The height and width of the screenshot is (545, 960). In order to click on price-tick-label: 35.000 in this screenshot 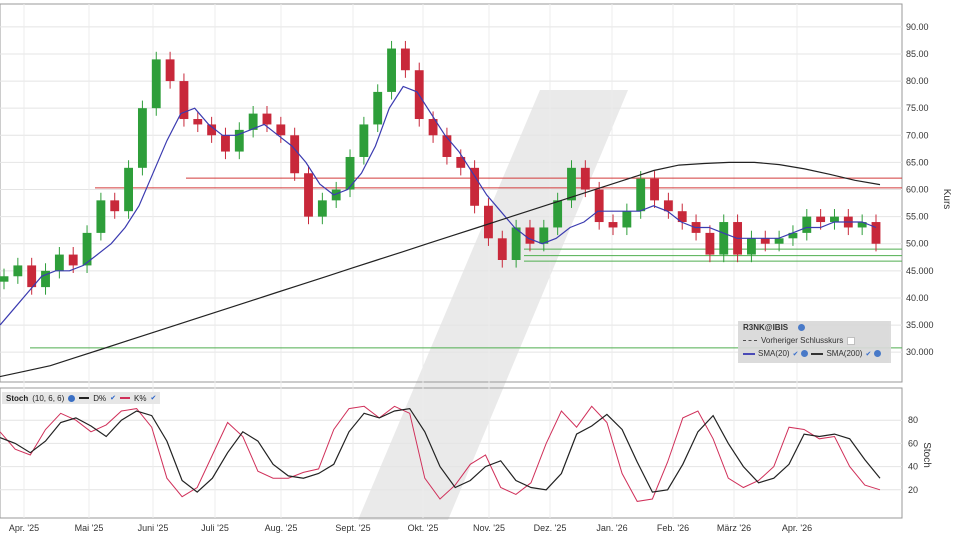, I will do `click(920, 325)`.